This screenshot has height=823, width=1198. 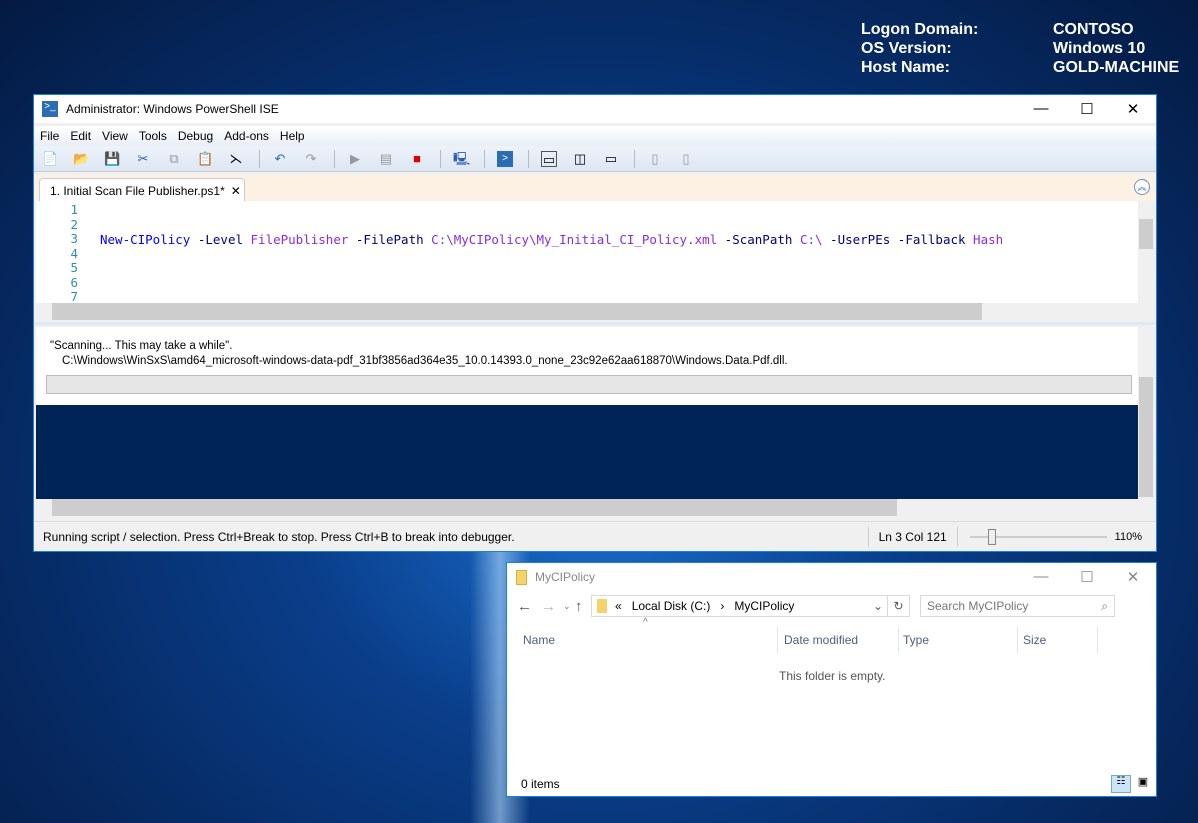 I want to click on zoom-slider, so click(x=1031, y=536).